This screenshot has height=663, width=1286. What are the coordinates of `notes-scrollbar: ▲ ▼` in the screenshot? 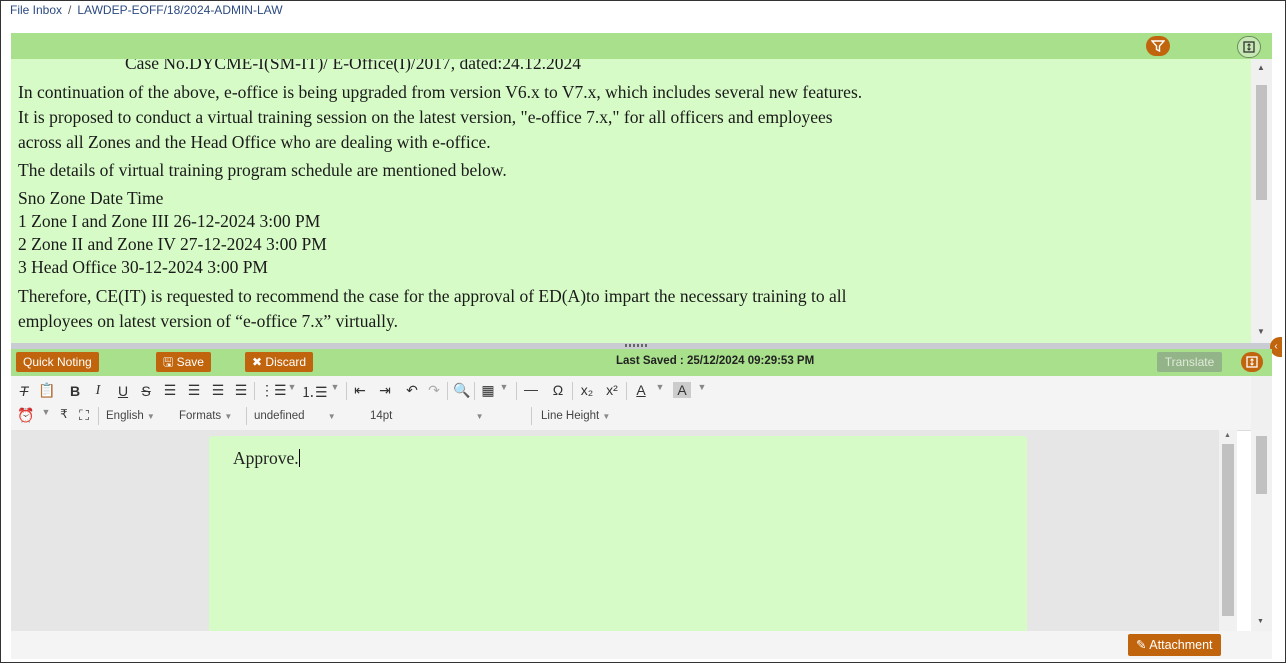 It's located at (1261, 201).